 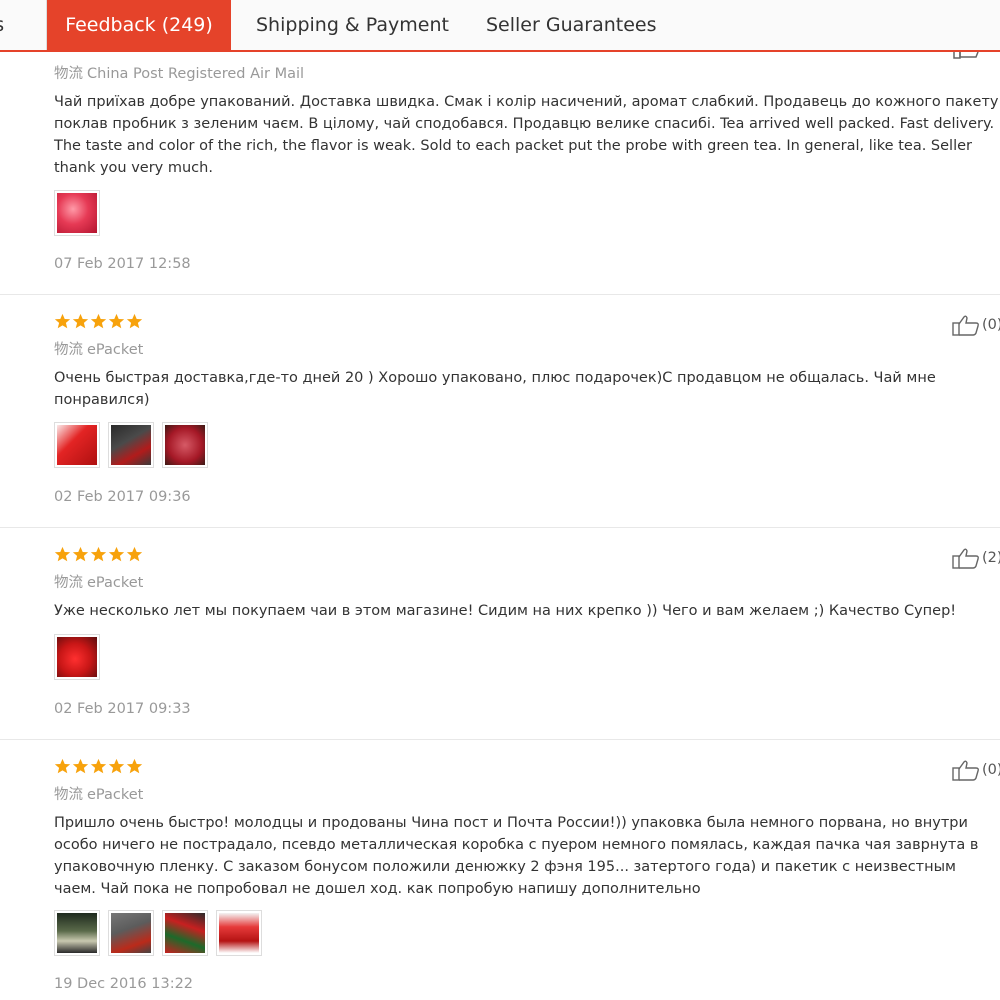 I want to click on review-date: 02 Feb 2017 09:33, so click(x=122, y=709).